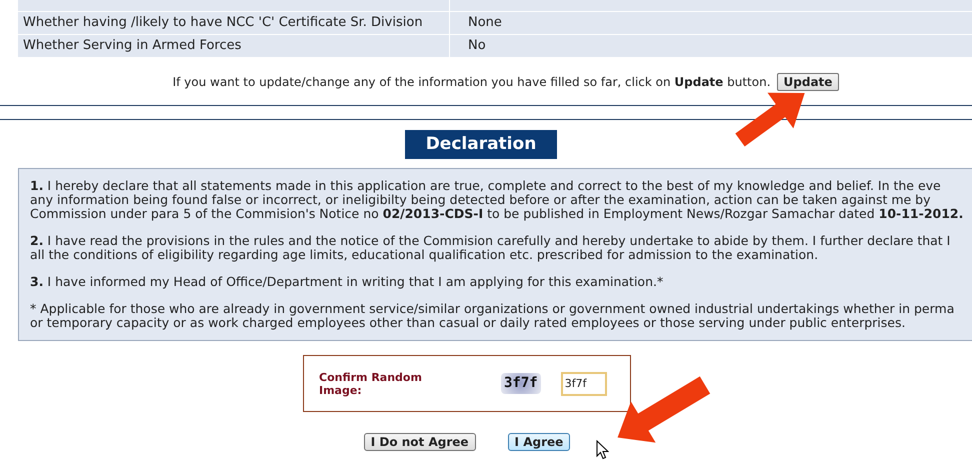 The height and width of the screenshot is (462, 972). Describe the element at coordinates (484, 23) in the screenshot. I see `table-cell-text: None` at that location.